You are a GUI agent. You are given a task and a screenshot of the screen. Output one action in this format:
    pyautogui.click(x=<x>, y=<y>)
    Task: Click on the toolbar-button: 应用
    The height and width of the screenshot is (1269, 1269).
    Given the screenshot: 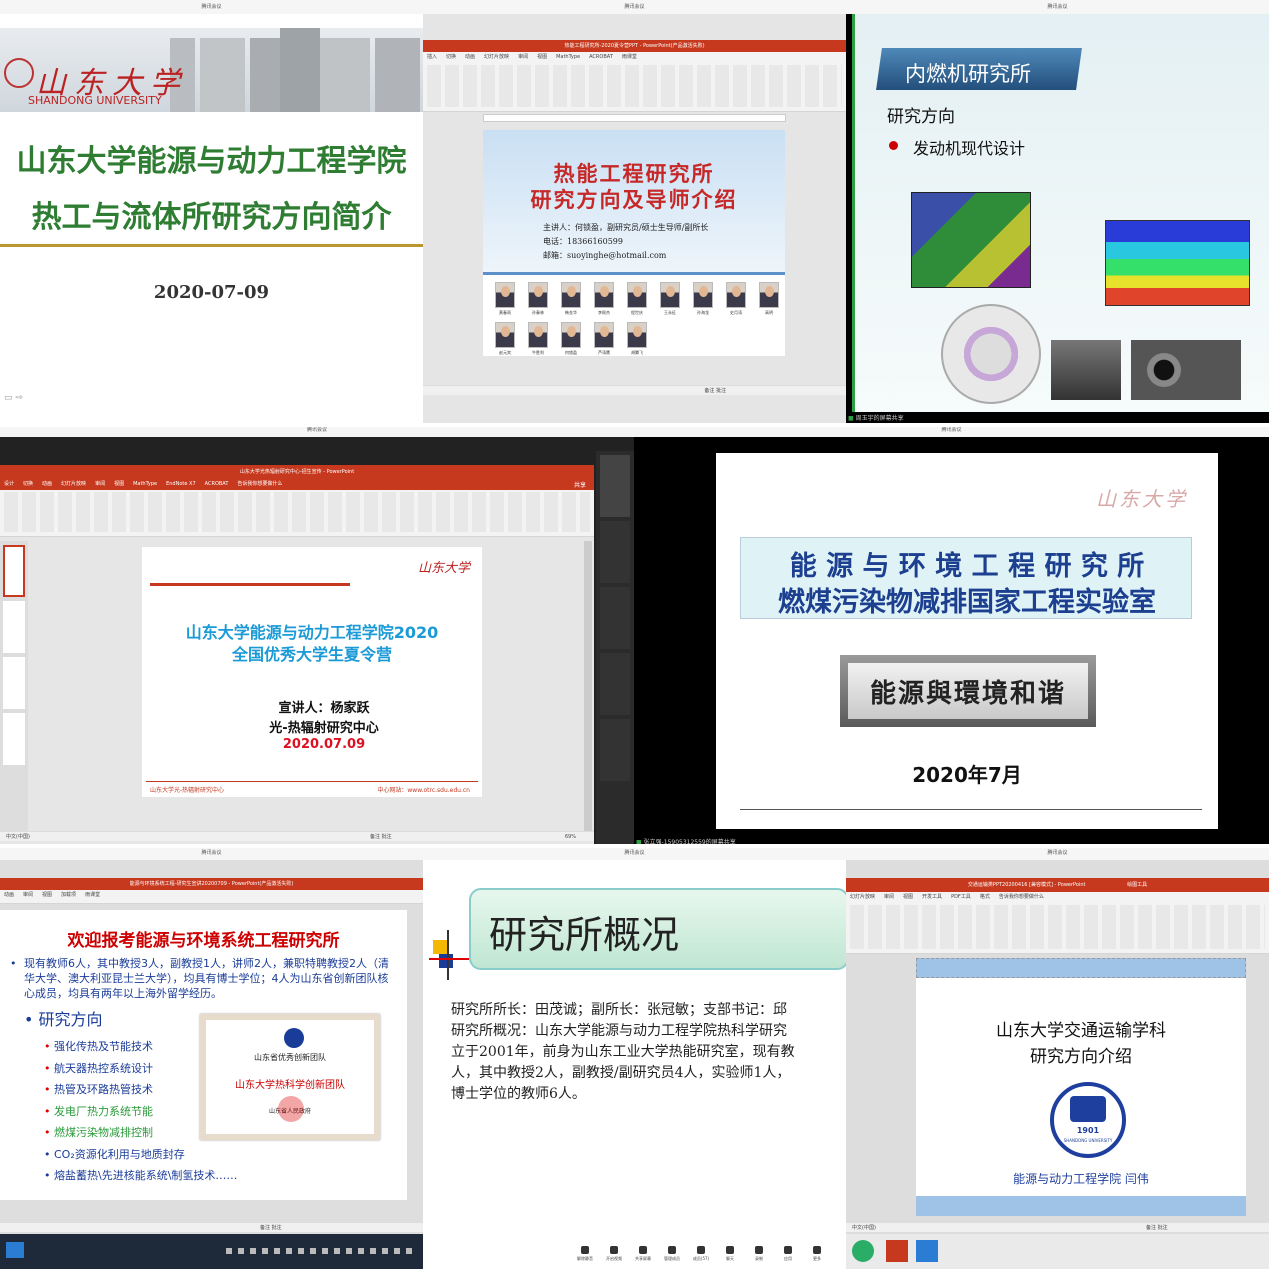 What is the action you would take?
    pyautogui.click(x=788, y=1257)
    